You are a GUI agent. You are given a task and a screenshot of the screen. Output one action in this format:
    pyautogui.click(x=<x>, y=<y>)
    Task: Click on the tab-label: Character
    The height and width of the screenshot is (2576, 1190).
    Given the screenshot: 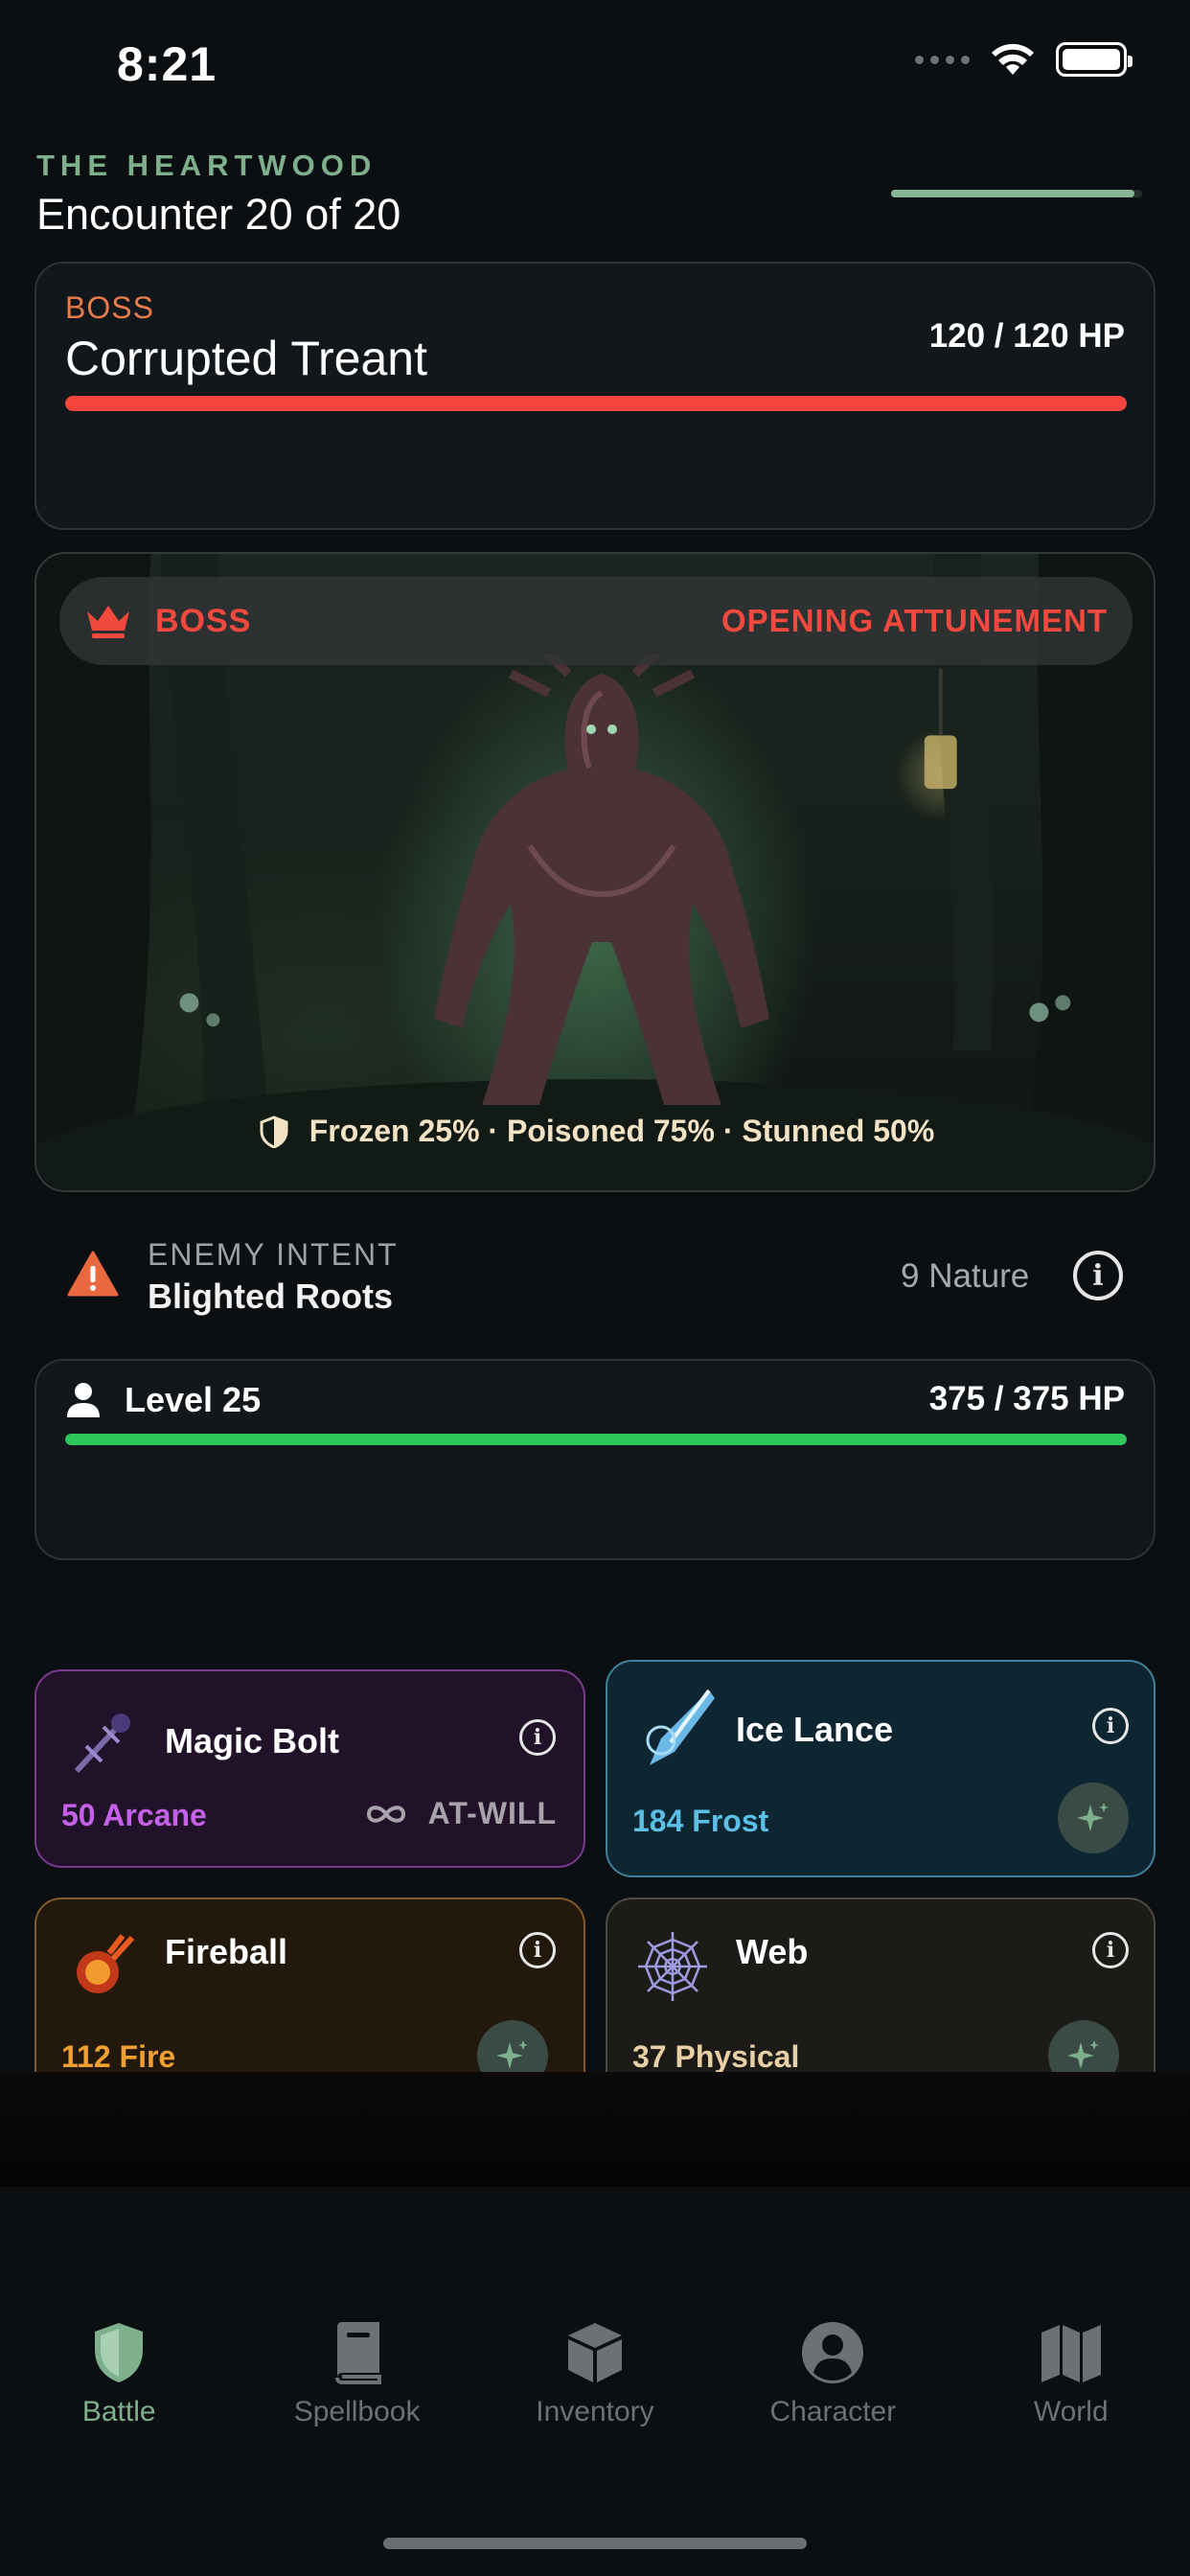 What is the action you would take?
    pyautogui.click(x=833, y=2411)
    